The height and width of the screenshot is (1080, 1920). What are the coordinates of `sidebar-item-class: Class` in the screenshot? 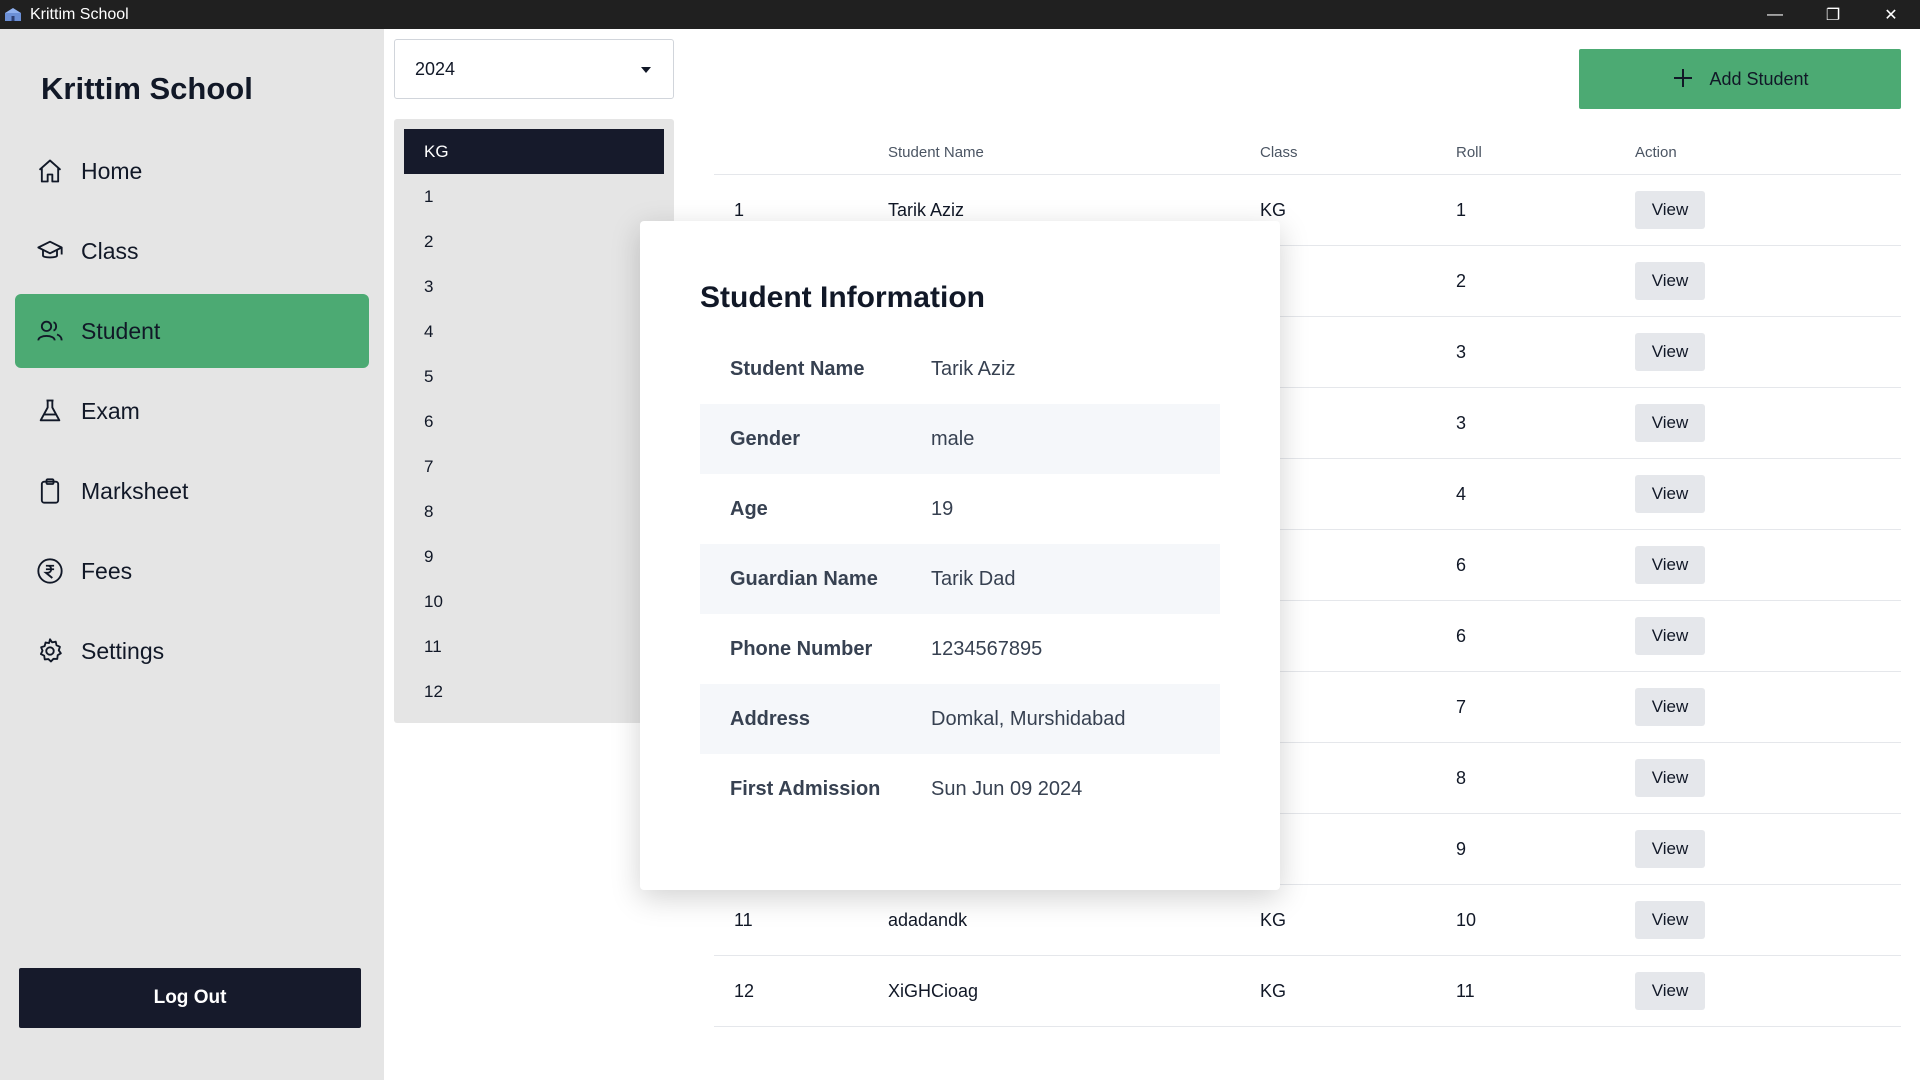 It's located at (192, 251).